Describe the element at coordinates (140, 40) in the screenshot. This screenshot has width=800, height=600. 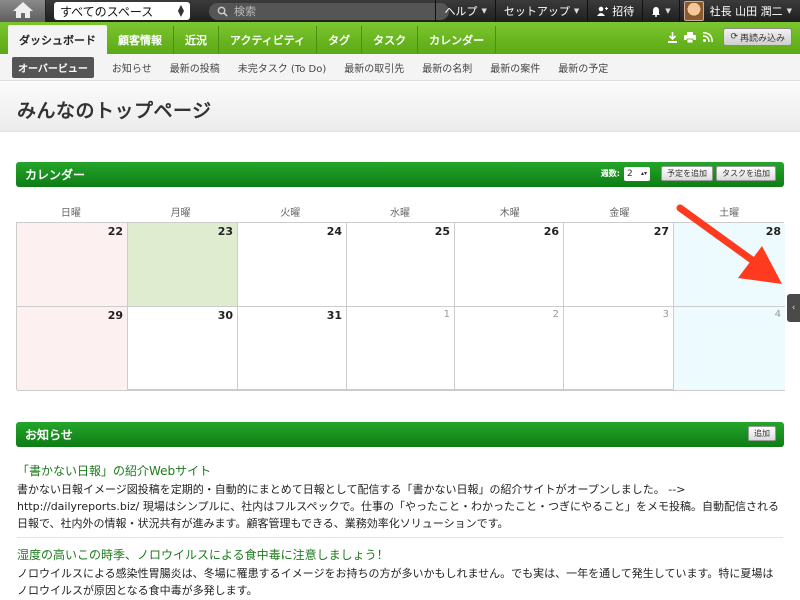
I see `tab-customers: 顧客情報` at that location.